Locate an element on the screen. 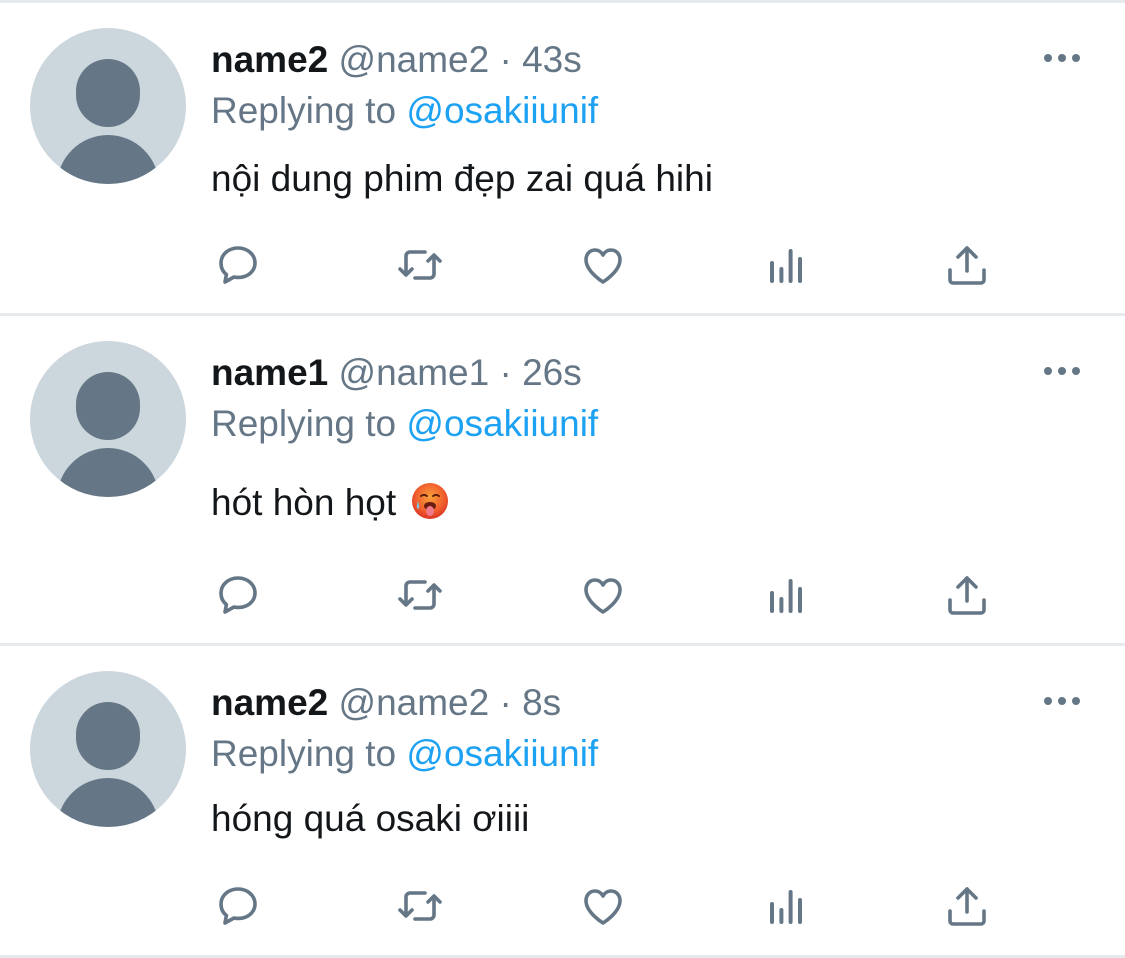  tweet-header: name1 @name1 · 26s is located at coordinates (396, 373).